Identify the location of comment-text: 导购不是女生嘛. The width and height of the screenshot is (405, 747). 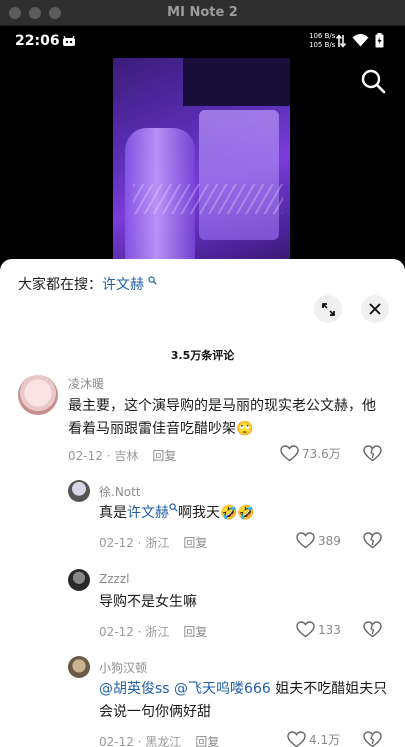
(148, 602).